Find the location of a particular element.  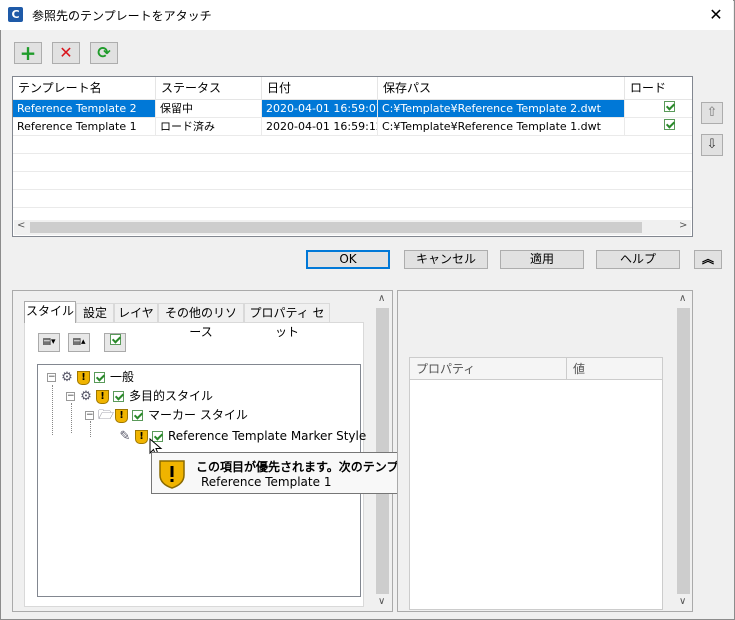

folder-open-icon: 🗁 is located at coordinates (106, 415).